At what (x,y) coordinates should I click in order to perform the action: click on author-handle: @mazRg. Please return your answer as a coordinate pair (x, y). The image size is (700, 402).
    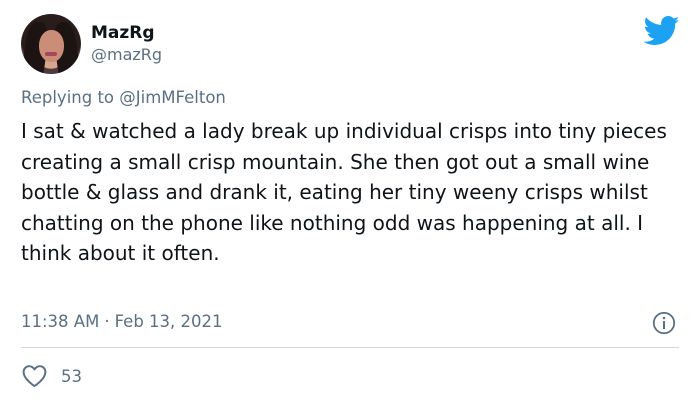
    Looking at the image, I should click on (126, 54).